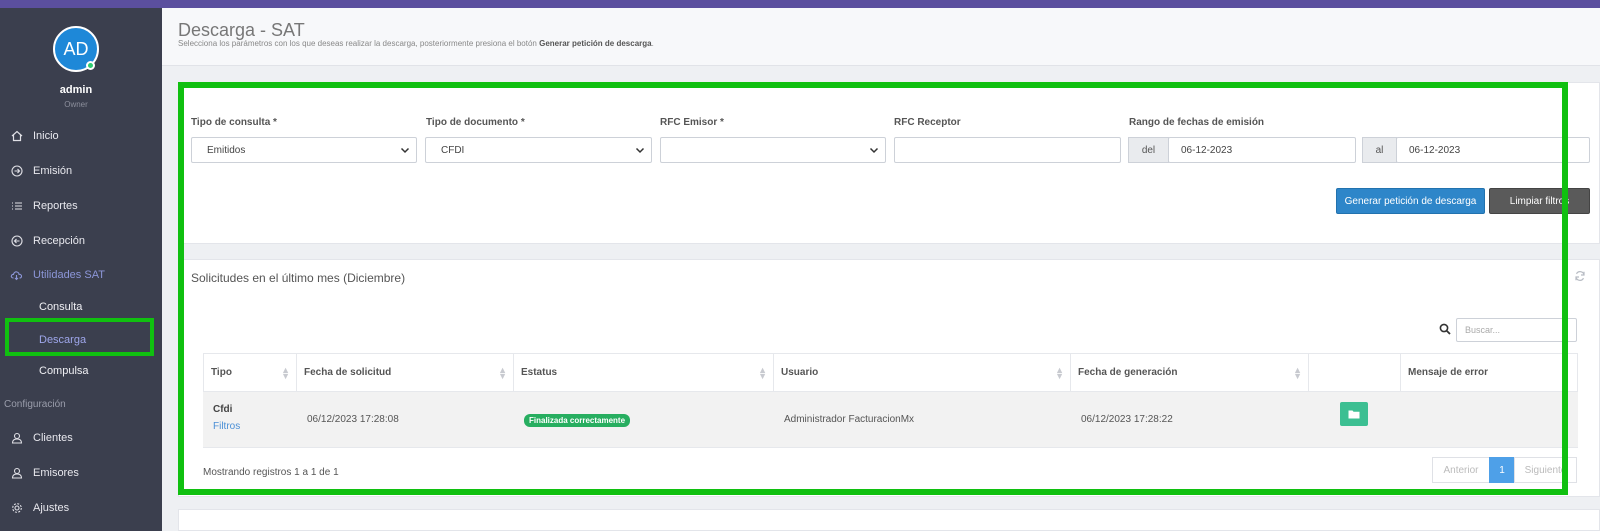  I want to click on page-title: Descarga - SAT, so click(241, 30).